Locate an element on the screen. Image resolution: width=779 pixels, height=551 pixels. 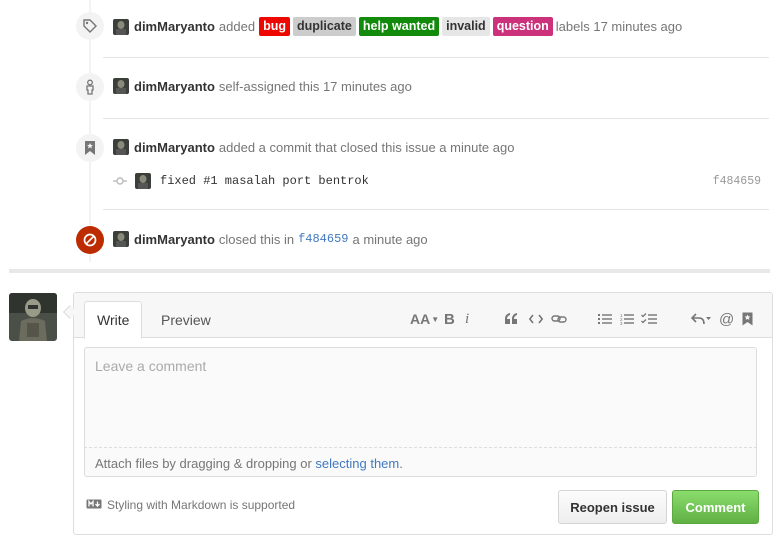
comment-form-header: Write Preview AA ▼ B i 123 @ is located at coordinates (423, 316).